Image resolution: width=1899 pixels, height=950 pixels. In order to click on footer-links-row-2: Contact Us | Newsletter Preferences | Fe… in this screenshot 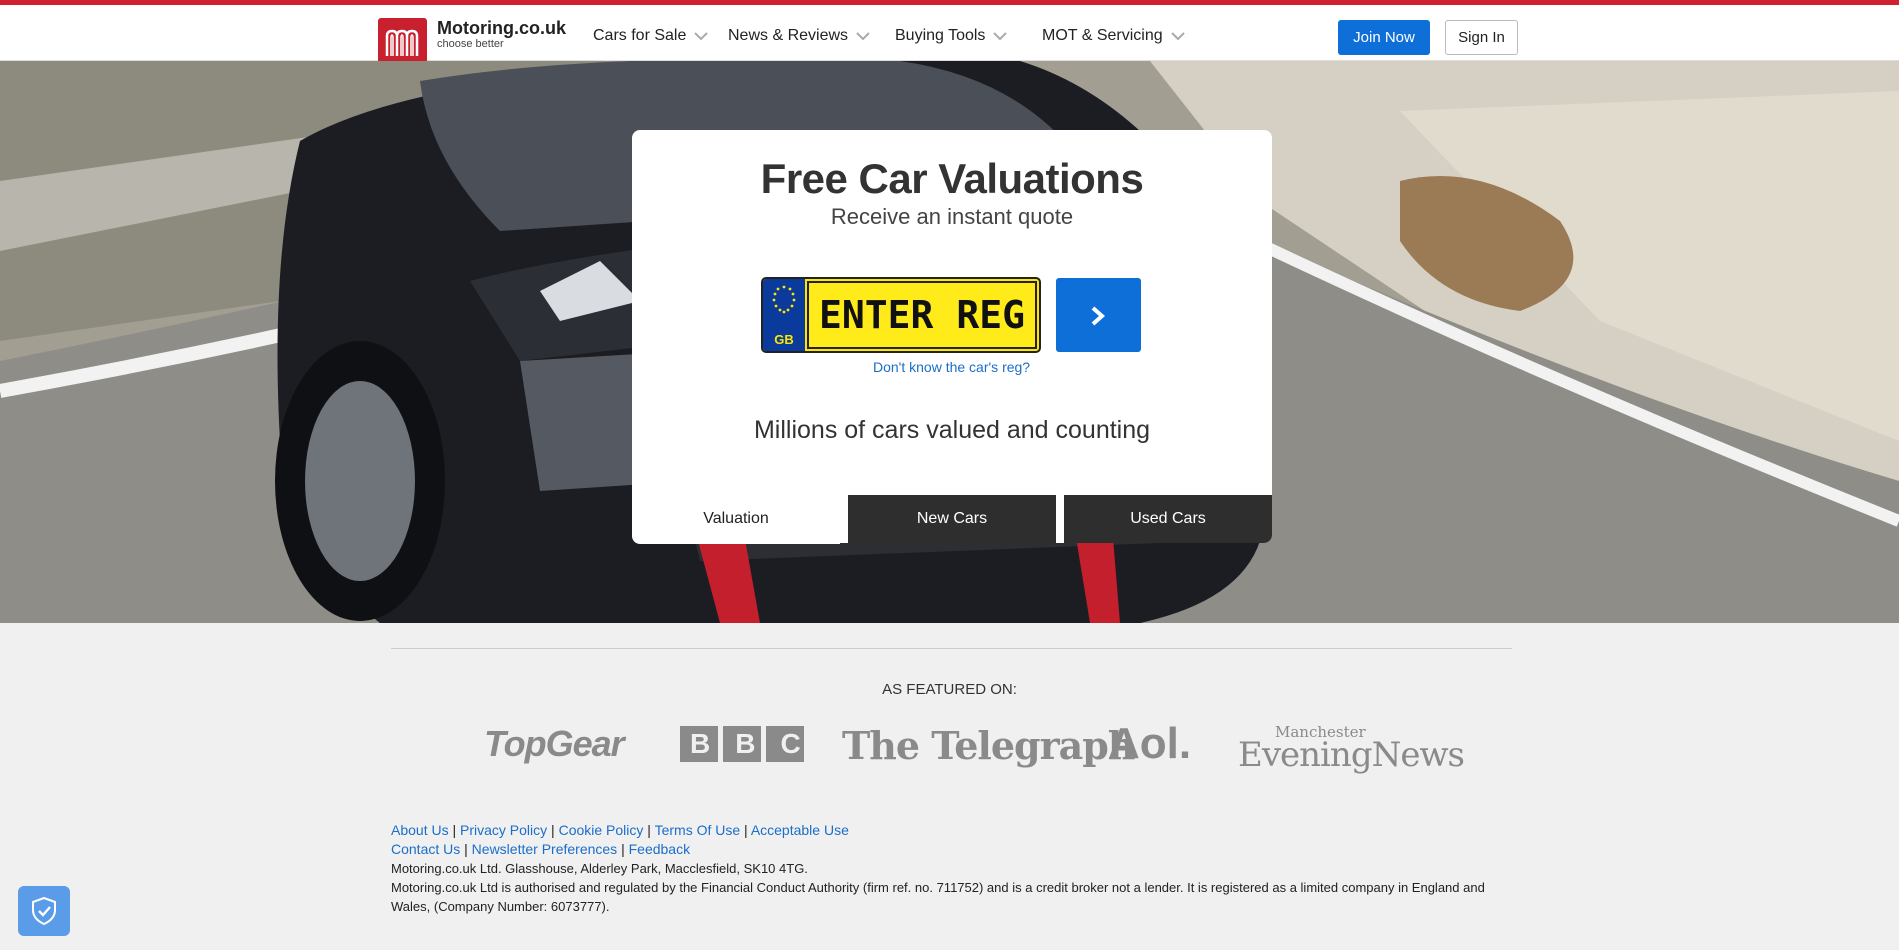, I will do `click(541, 849)`.